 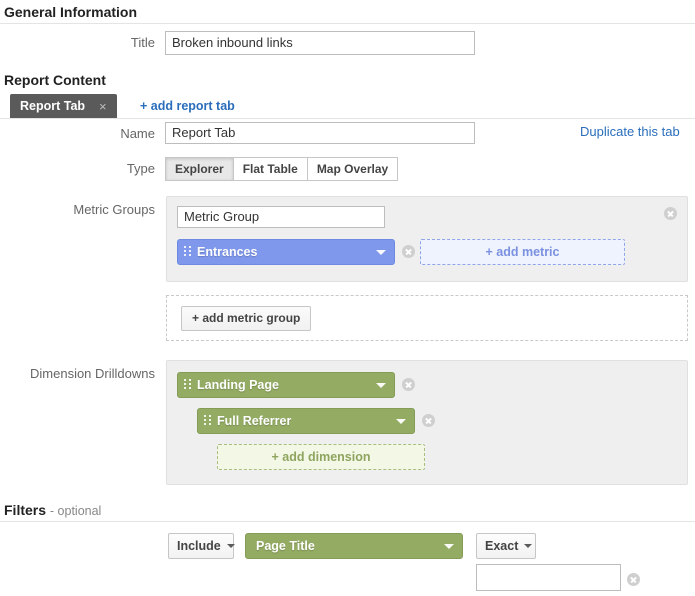 What do you see at coordinates (238, 385) in the screenshot?
I see `dimension-chip-label: Landing Page` at bounding box center [238, 385].